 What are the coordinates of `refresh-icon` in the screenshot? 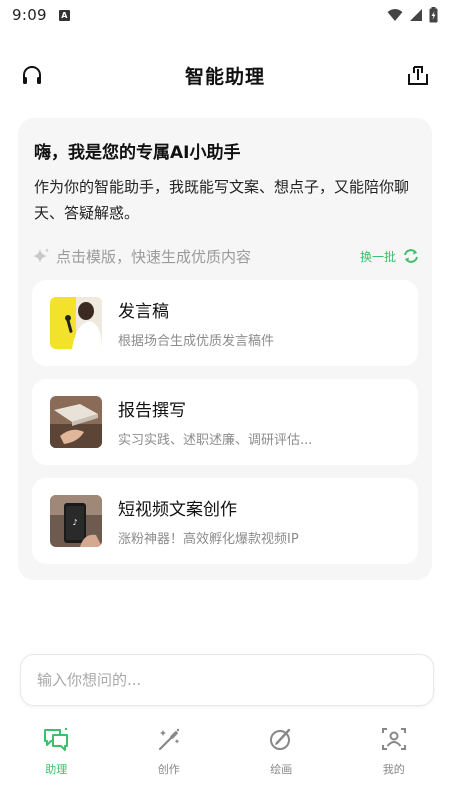 It's located at (411, 256).